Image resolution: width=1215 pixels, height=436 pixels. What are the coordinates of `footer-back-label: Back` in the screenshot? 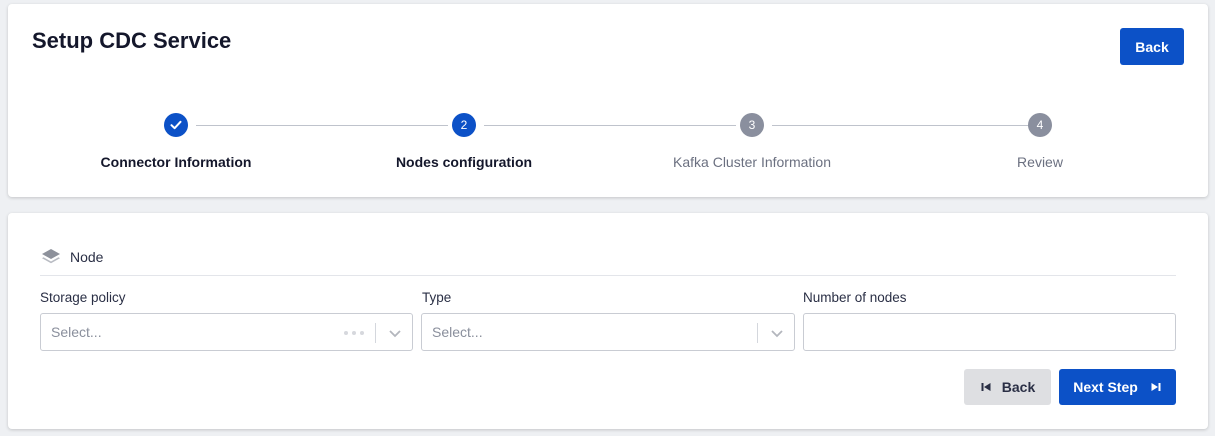 It's located at (1018, 387).